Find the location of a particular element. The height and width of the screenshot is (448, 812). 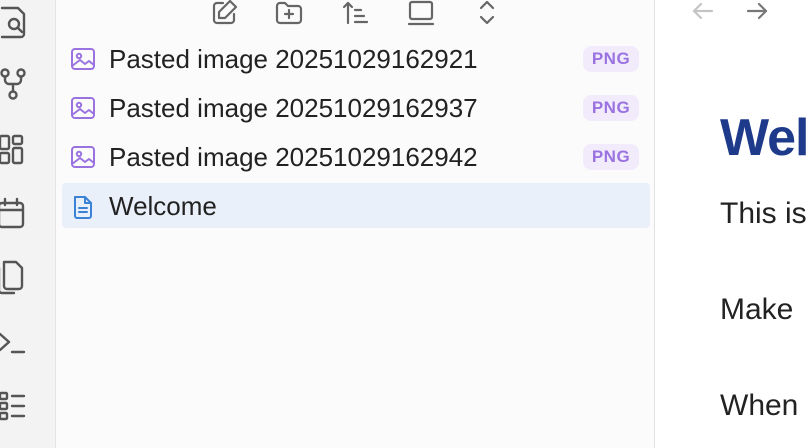

search-button is located at coordinates (14, 22).